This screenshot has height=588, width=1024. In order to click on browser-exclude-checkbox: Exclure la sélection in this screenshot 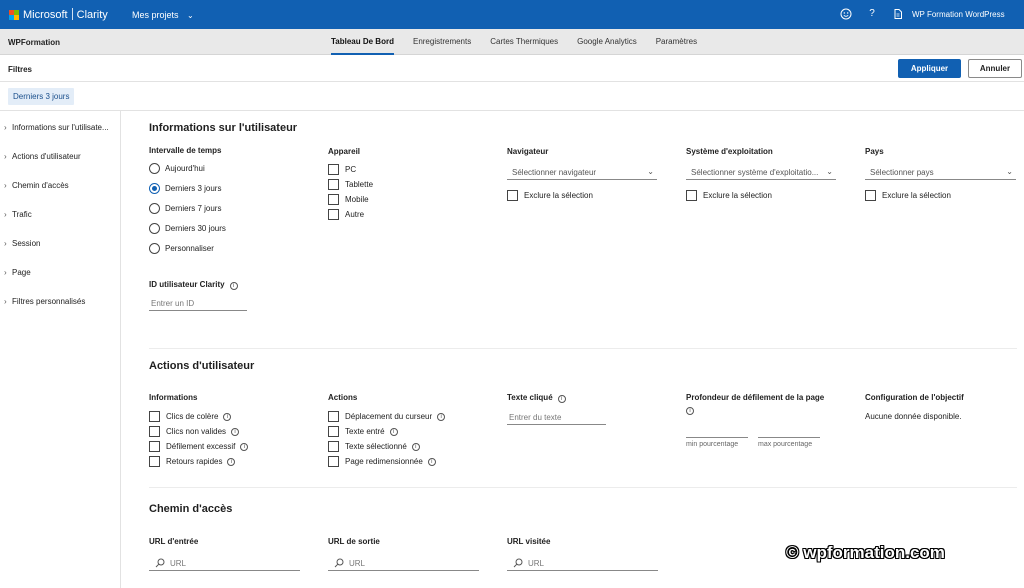, I will do `click(550, 195)`.